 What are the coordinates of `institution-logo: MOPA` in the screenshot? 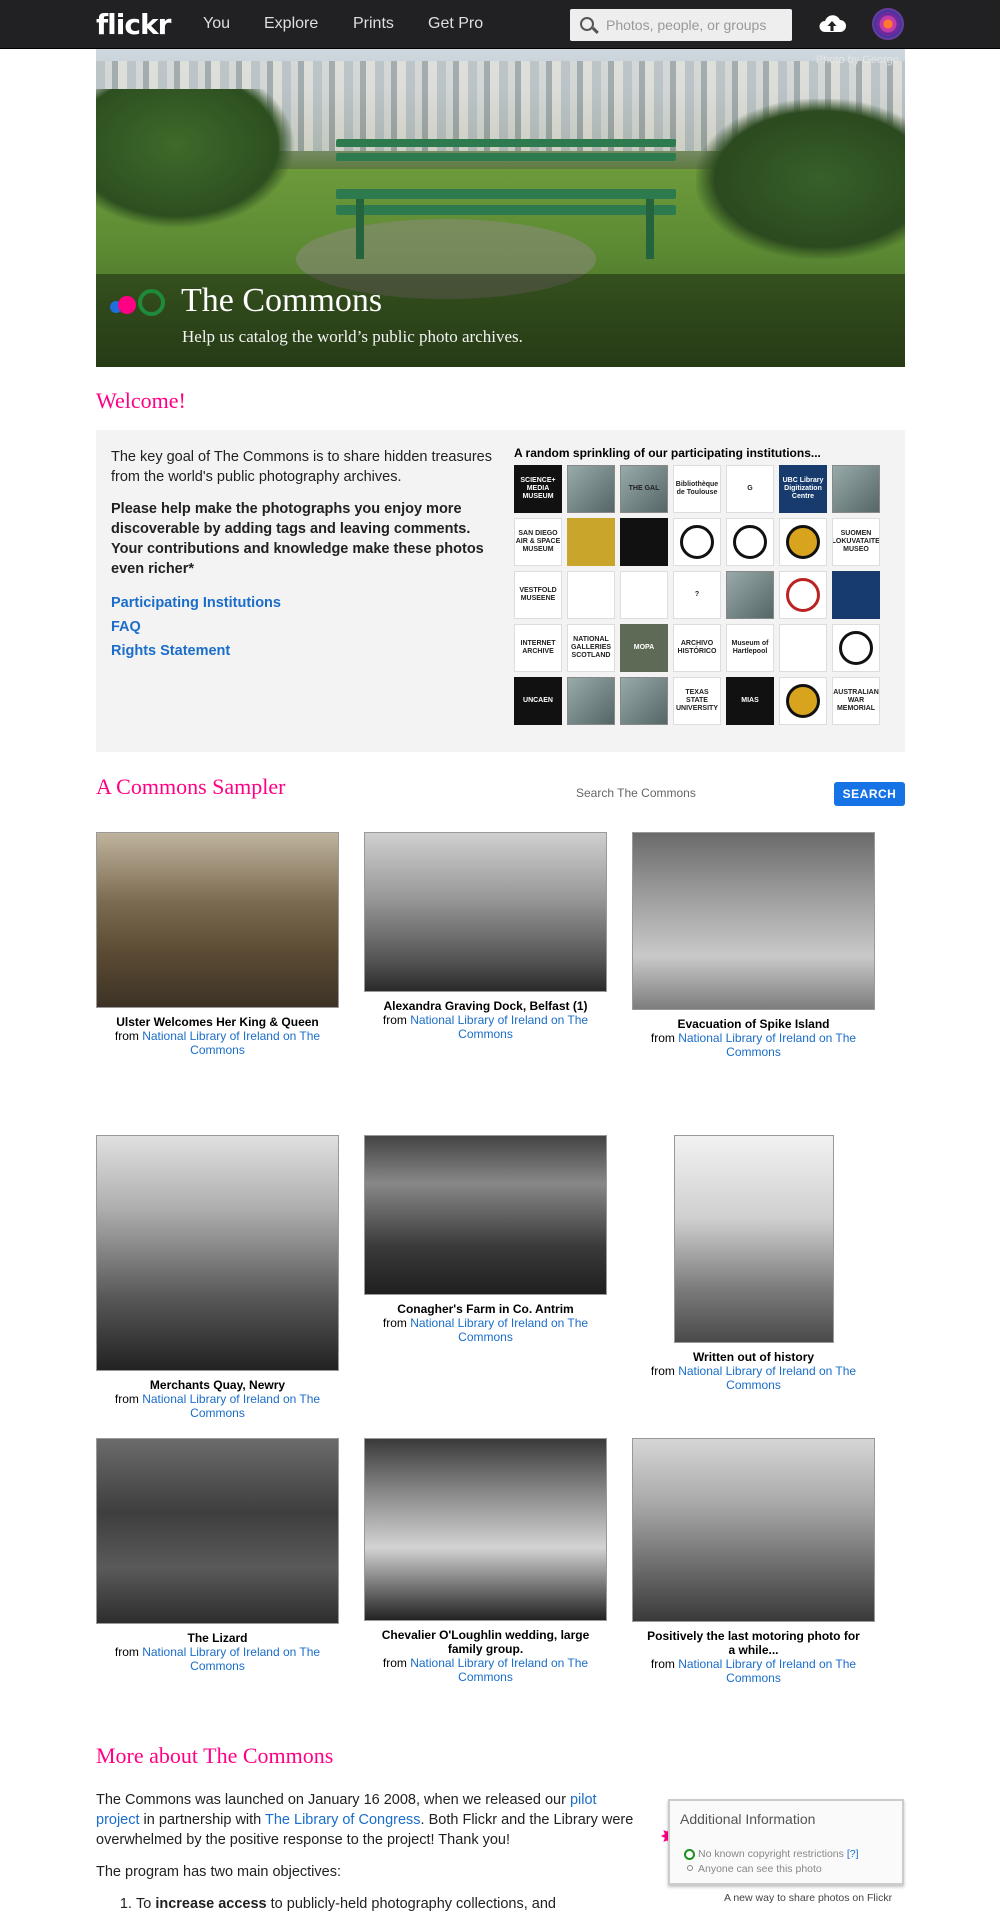 It's located at (644, 648).